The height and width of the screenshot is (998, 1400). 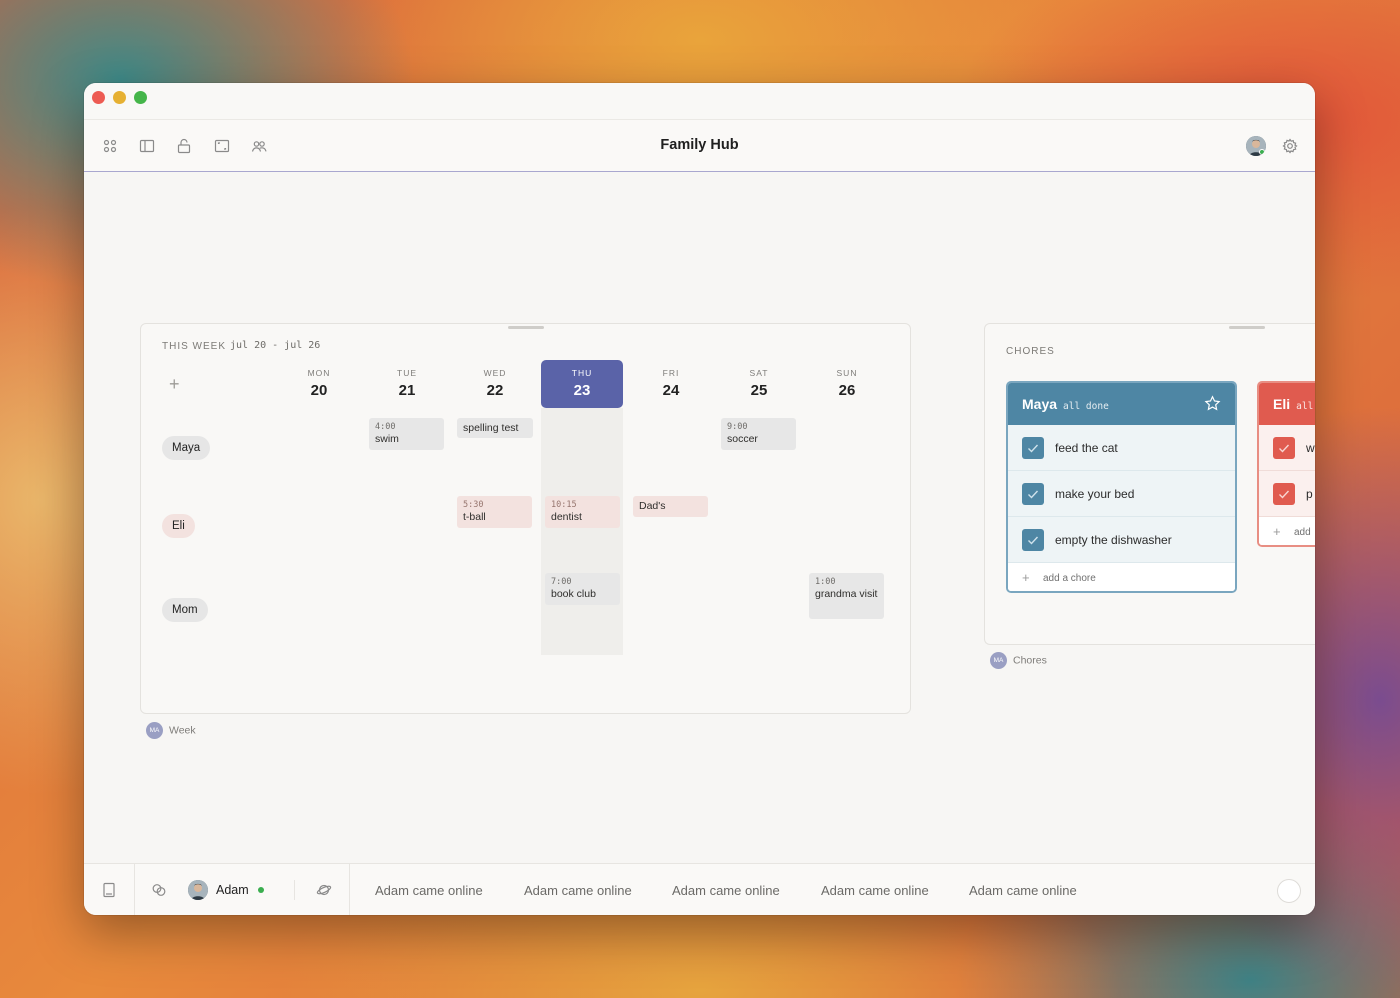 What do you see at coordinates (1121, 404) in the screenshot?
I see `chore-list-header: Maya all done` at bounding box center [1121, 404].